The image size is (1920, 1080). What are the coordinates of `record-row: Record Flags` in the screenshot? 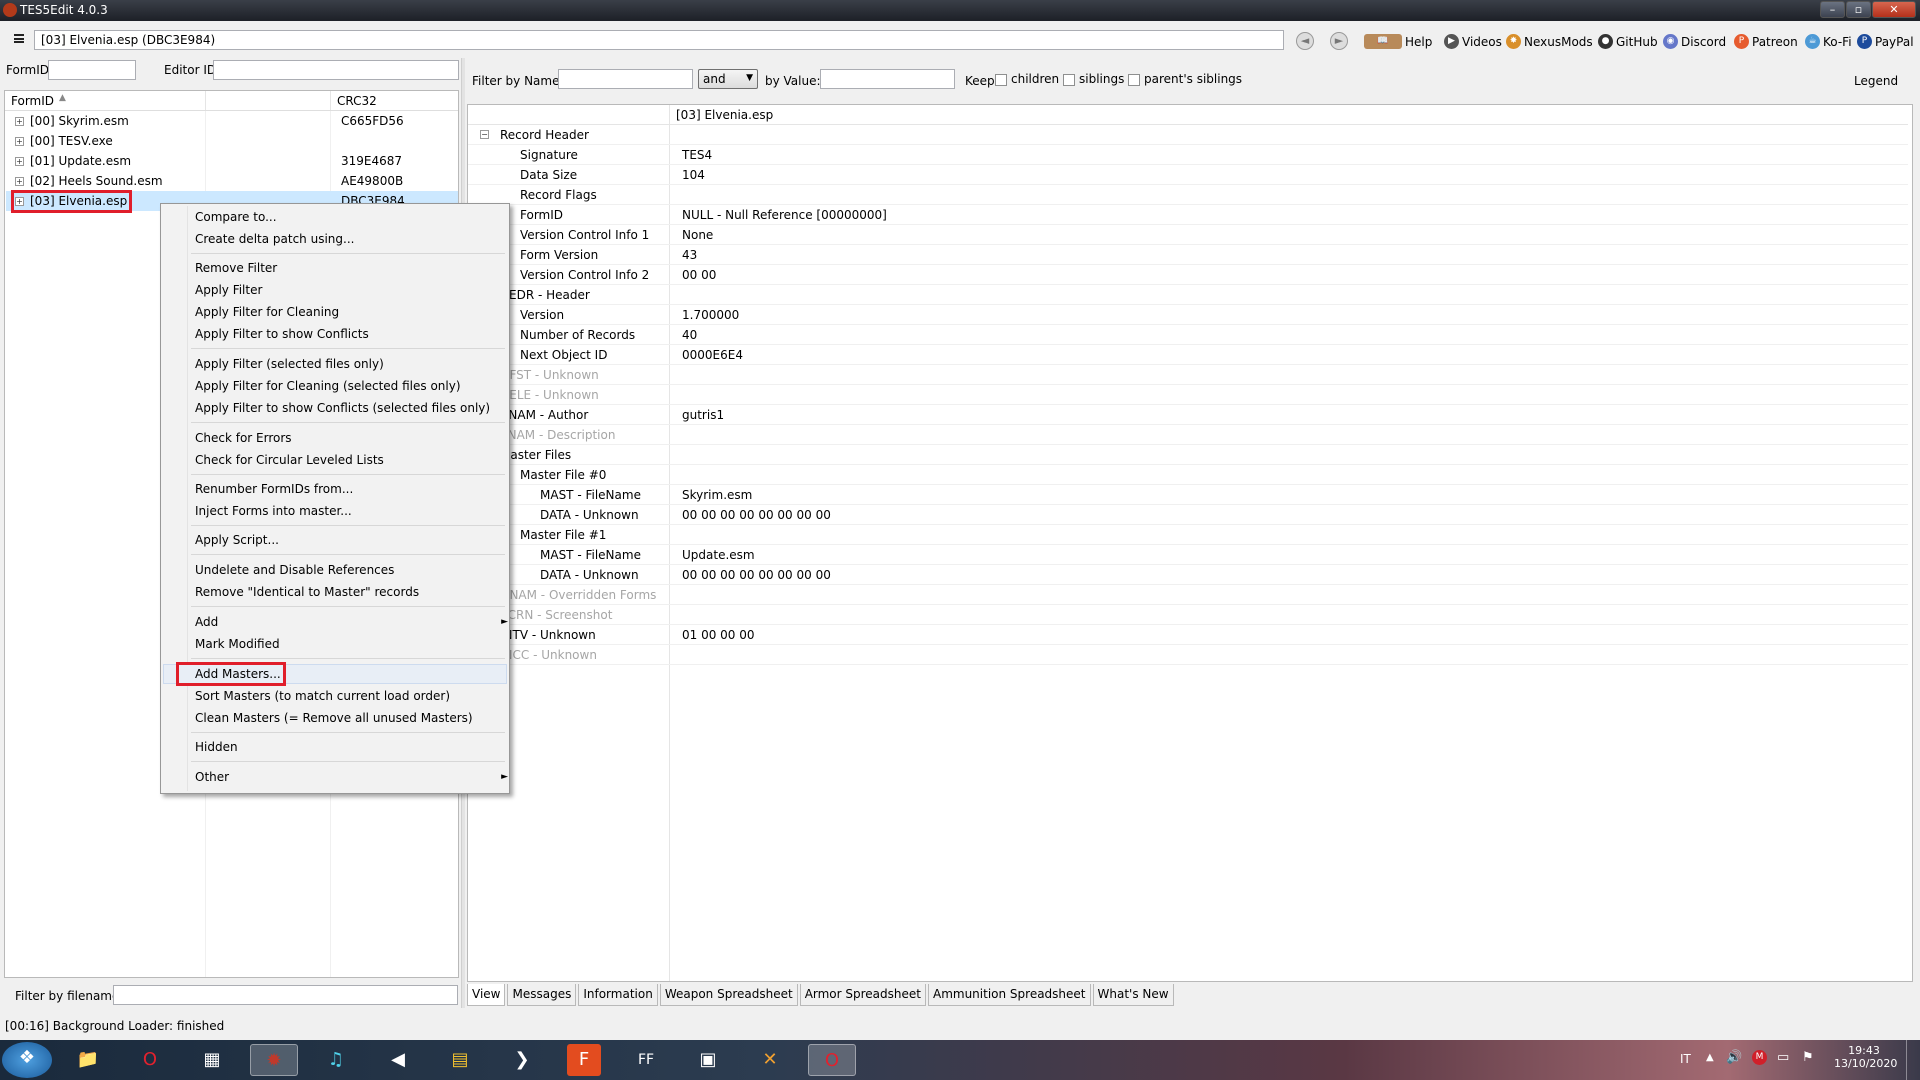 It's located at (1188, 195).